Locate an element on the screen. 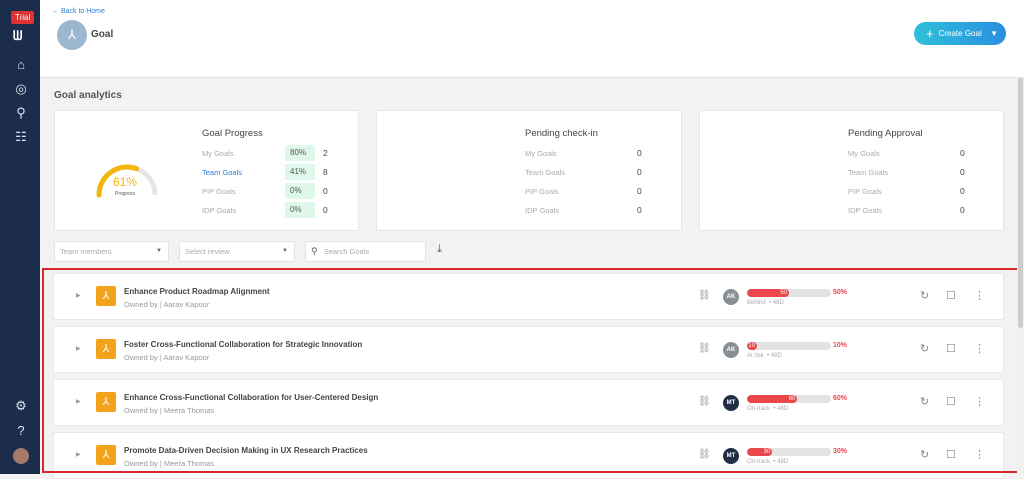 The height and width of the screenshot is (479, 1024). search-goals-input: ⚲ Search Goals is located at coordinates (365, 251).